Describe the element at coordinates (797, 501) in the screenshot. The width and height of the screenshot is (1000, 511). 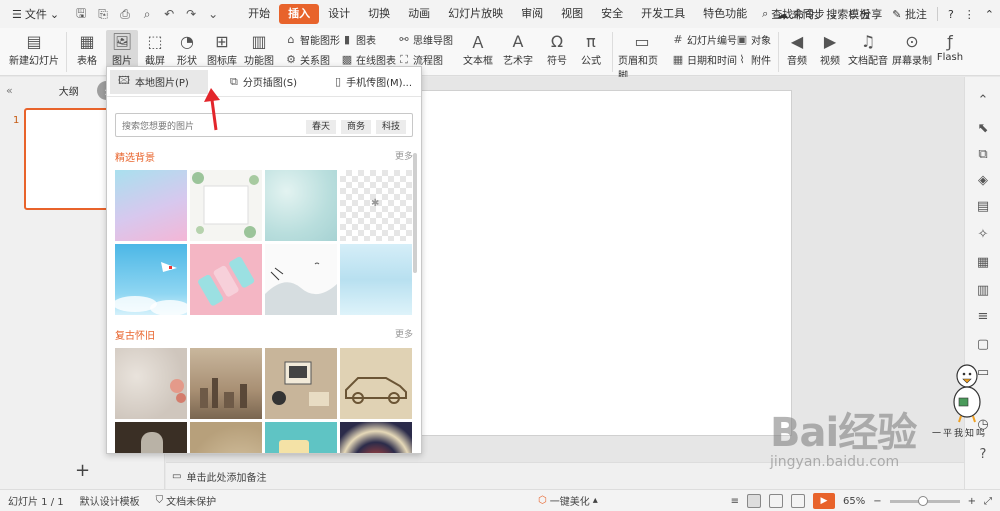
I see `reading-view-button` at that location.